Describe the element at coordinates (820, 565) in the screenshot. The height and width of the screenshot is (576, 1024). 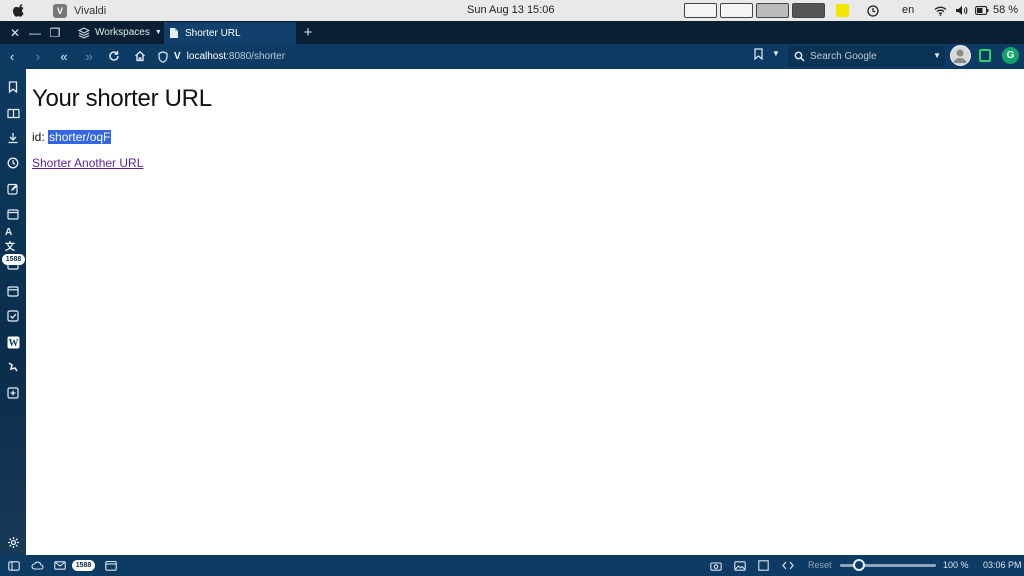
I see `zoom-reset-button: Reset` at that location.